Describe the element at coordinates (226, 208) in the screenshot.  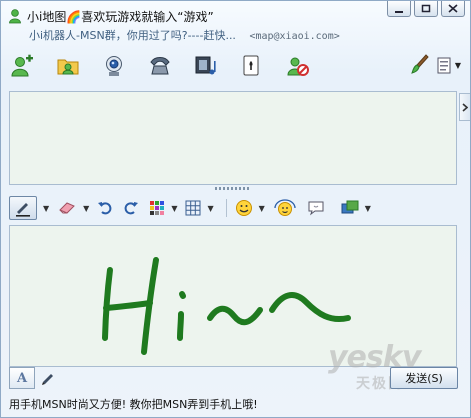
I see `separator` at that location.